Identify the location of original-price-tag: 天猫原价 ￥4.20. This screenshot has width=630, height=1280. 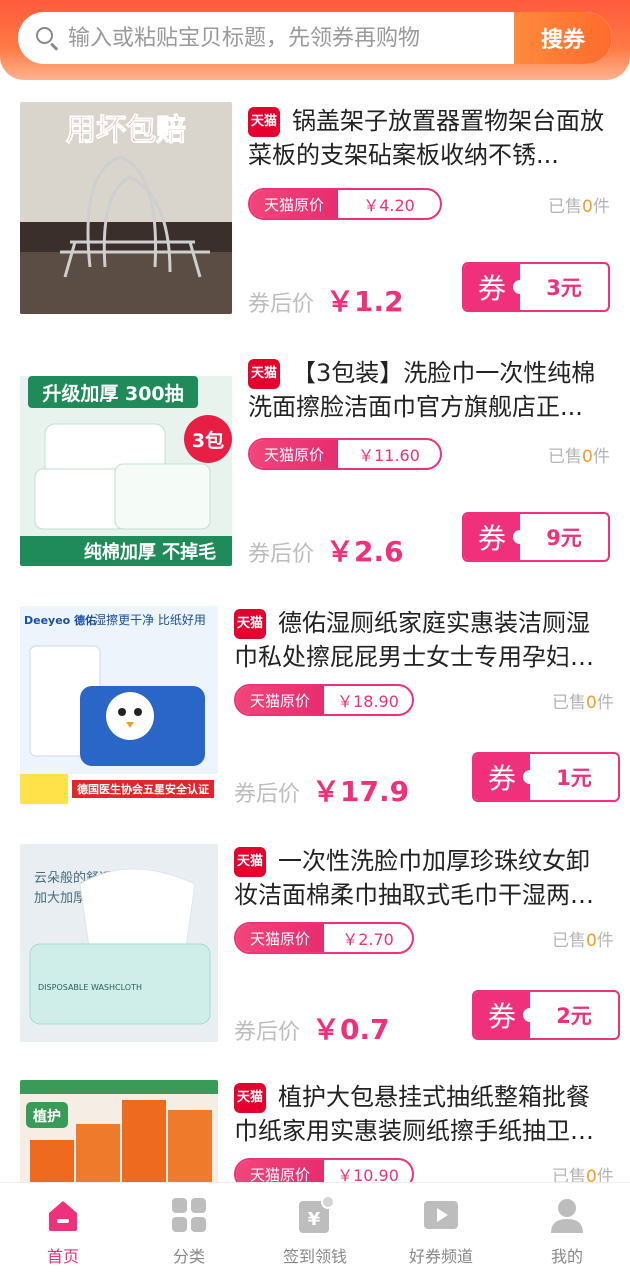
(345, 204).